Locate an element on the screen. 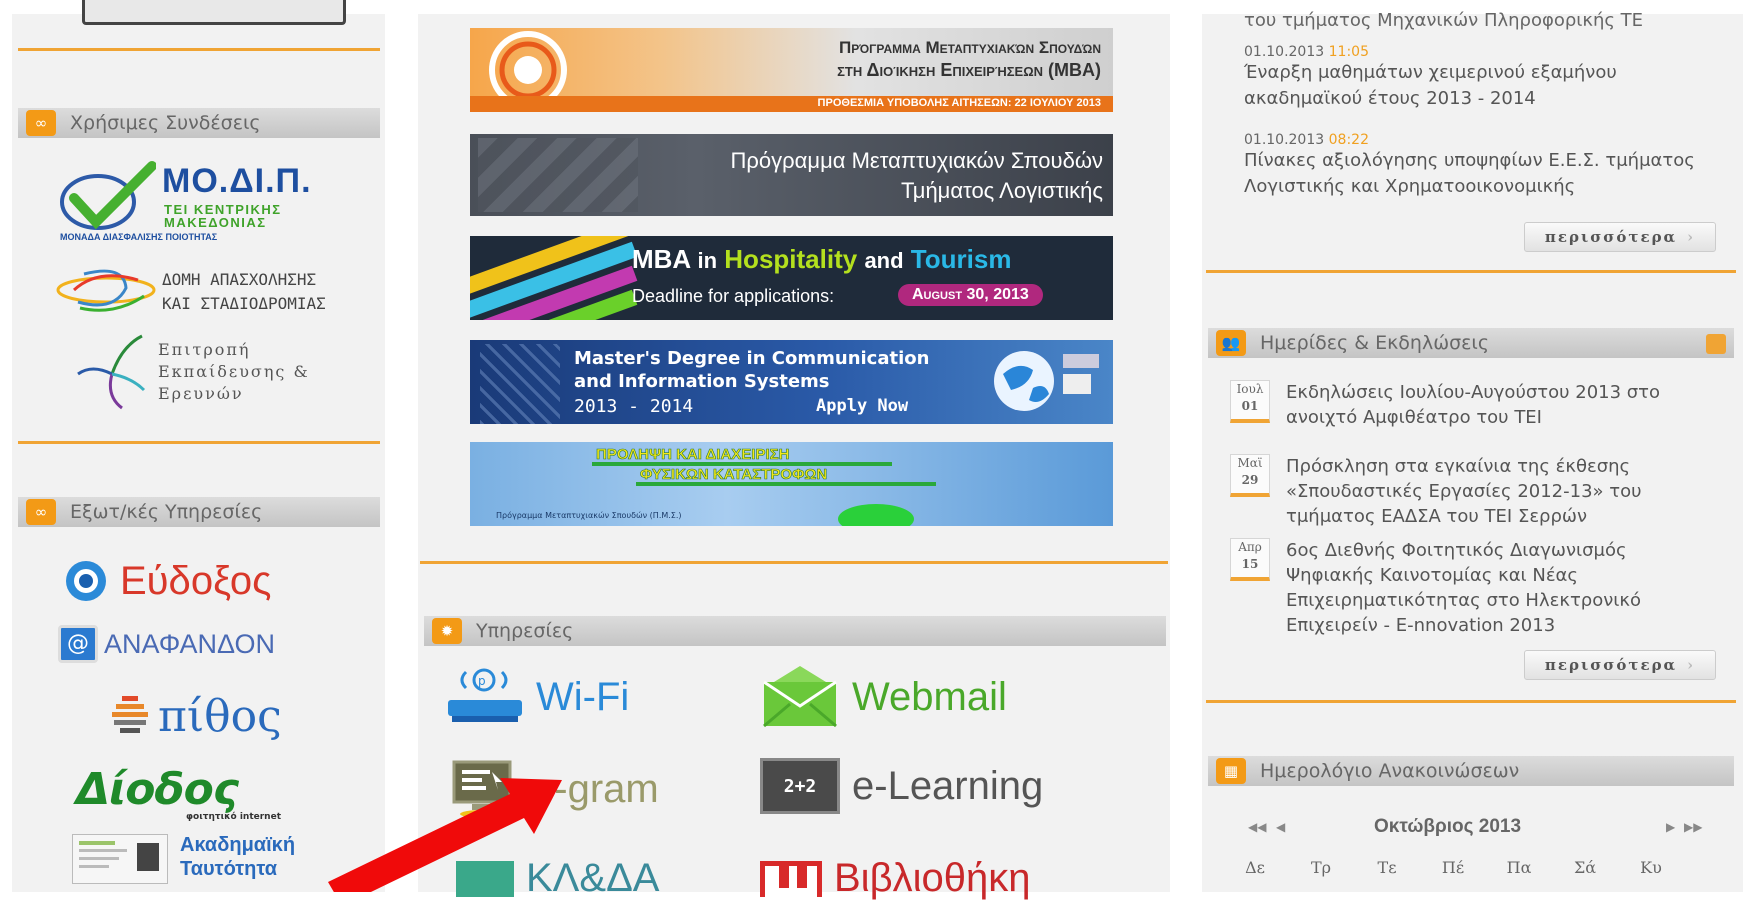 This screenshot has height=901, width=1743. academic-id-link: Ακαδημαϊκή Ταυτότητα is located at coordinates (212, 858).